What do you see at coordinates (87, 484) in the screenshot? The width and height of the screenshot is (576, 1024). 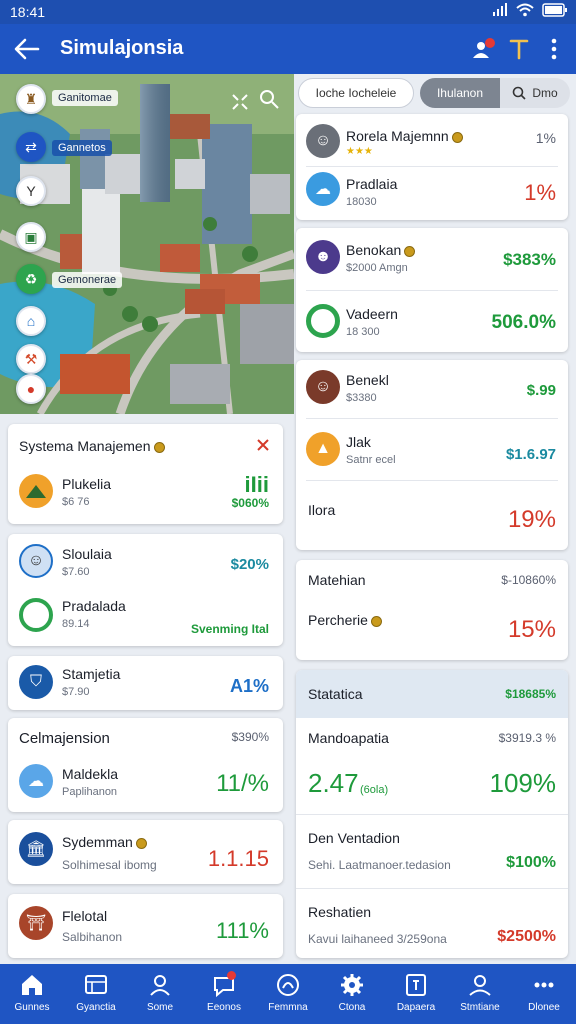 I see `row-name: Plukelia` at bounding box center [87, 484].